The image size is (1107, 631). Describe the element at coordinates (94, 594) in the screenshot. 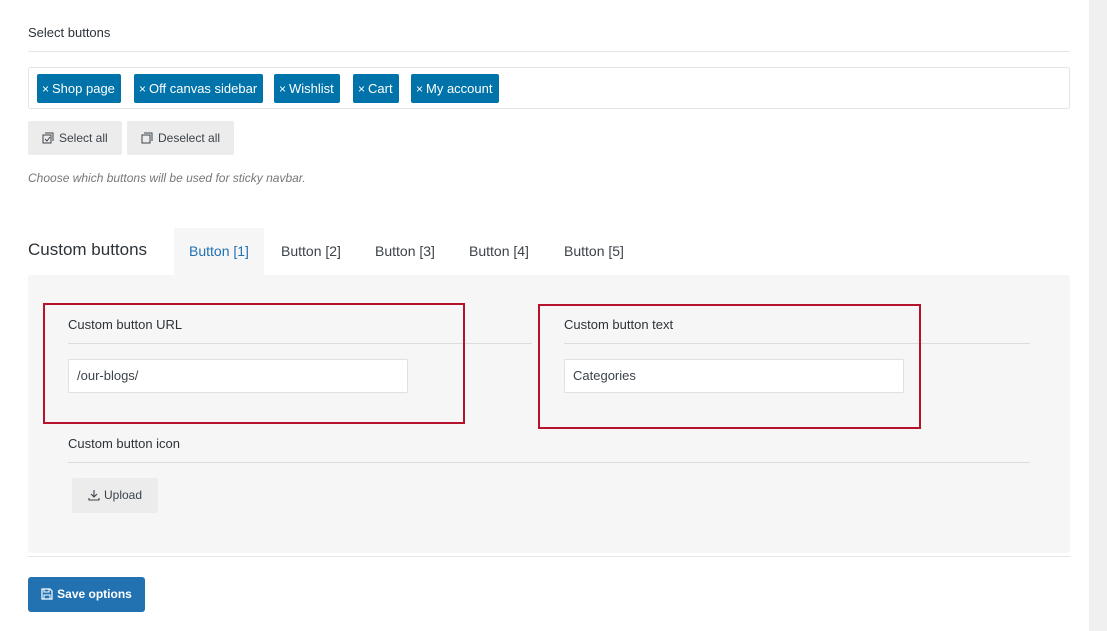

I see `save-options-label: Save options` at that location.